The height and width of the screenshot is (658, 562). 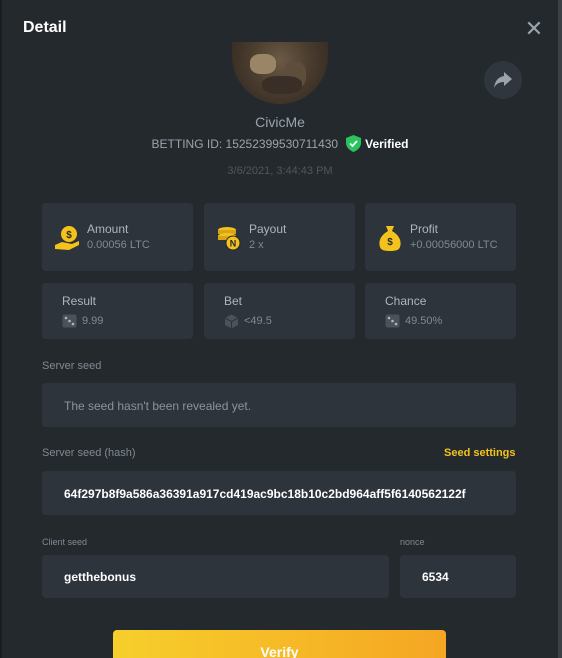 I want to click on server-seed-label: Server seed, so click(x=72, y=366).